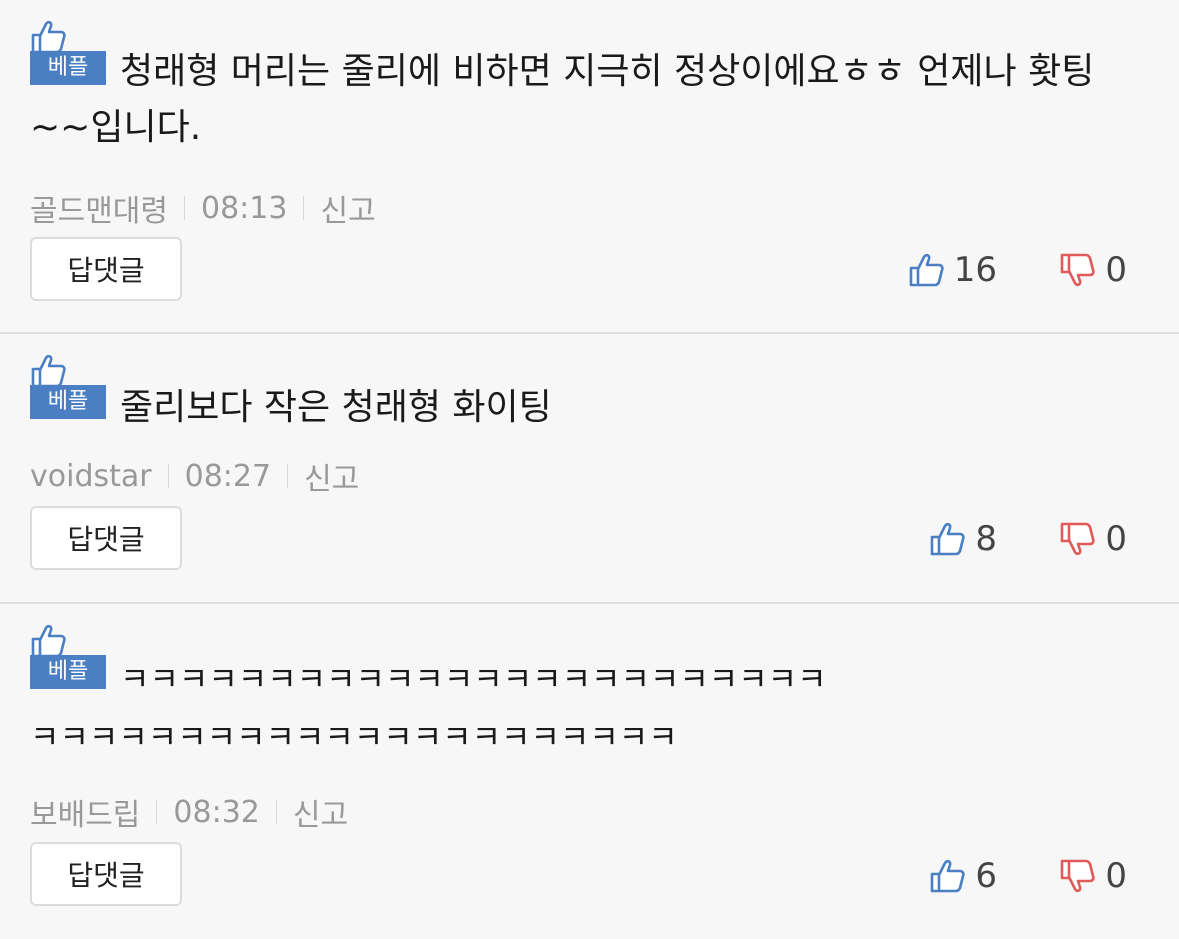 The image size is (1179, 939). What do you see at coordinates (975, 270) in the screenshot?
I see `like-count: 16` at bounding box center [975, 270].